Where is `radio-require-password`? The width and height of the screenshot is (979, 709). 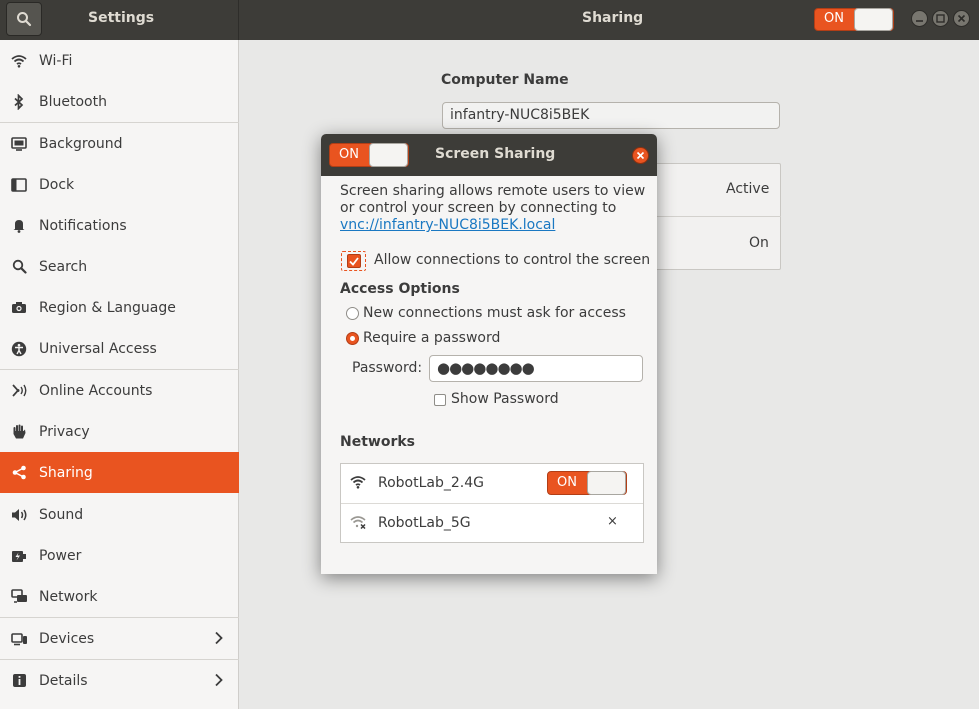 radio-require-password is located at coordinates (352, 338).